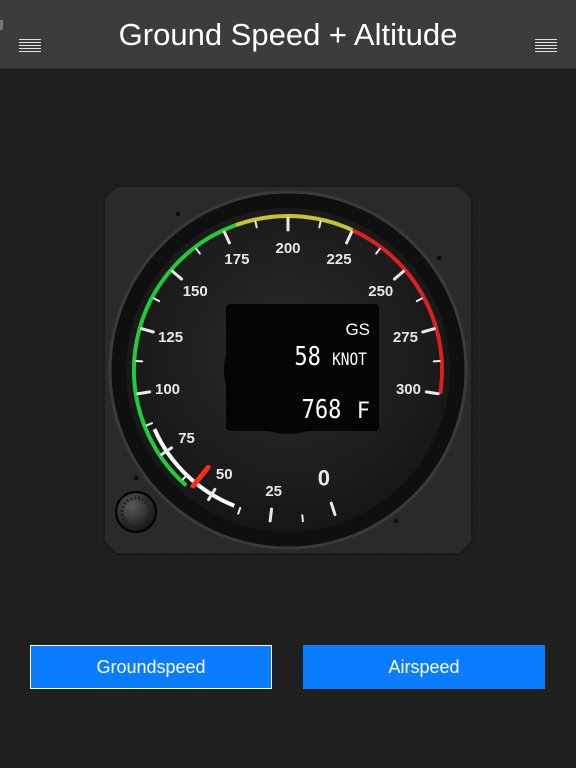 The height and width of the screenshot is (768, 576). What do you see at coordinates (136, 478) in the screenshot?
I see `screw-bottom-left` at bounding box center [136, 478].